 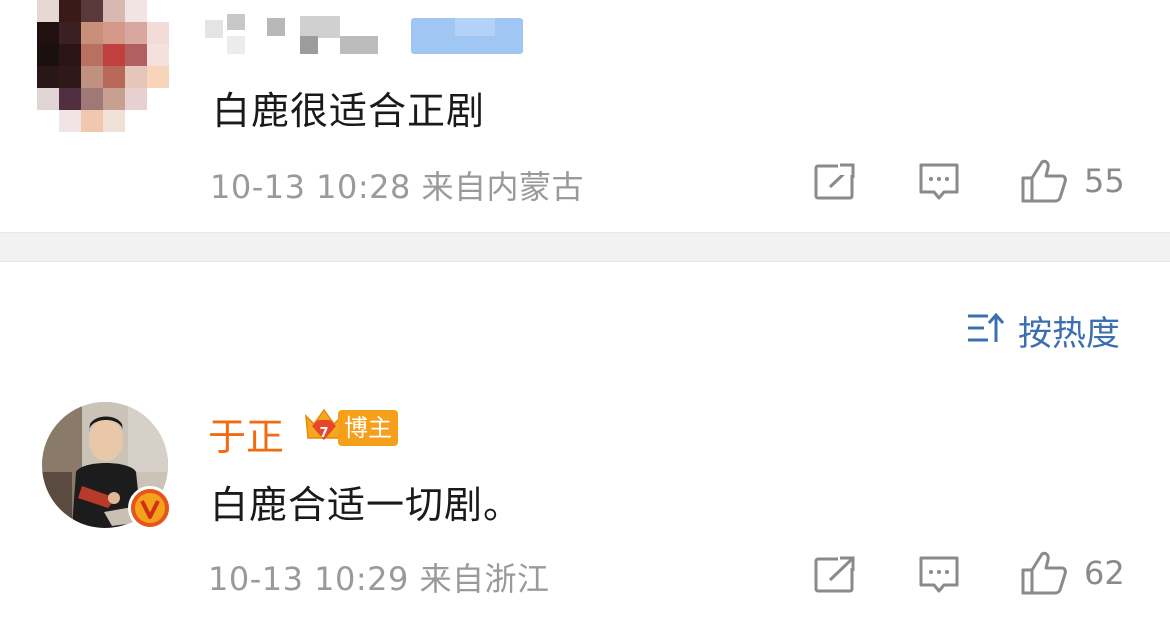 What do you see at coordinates (368, 428) in the screenshot?
I see `blogger-badge: 博主` at bounding box center [368, 428].